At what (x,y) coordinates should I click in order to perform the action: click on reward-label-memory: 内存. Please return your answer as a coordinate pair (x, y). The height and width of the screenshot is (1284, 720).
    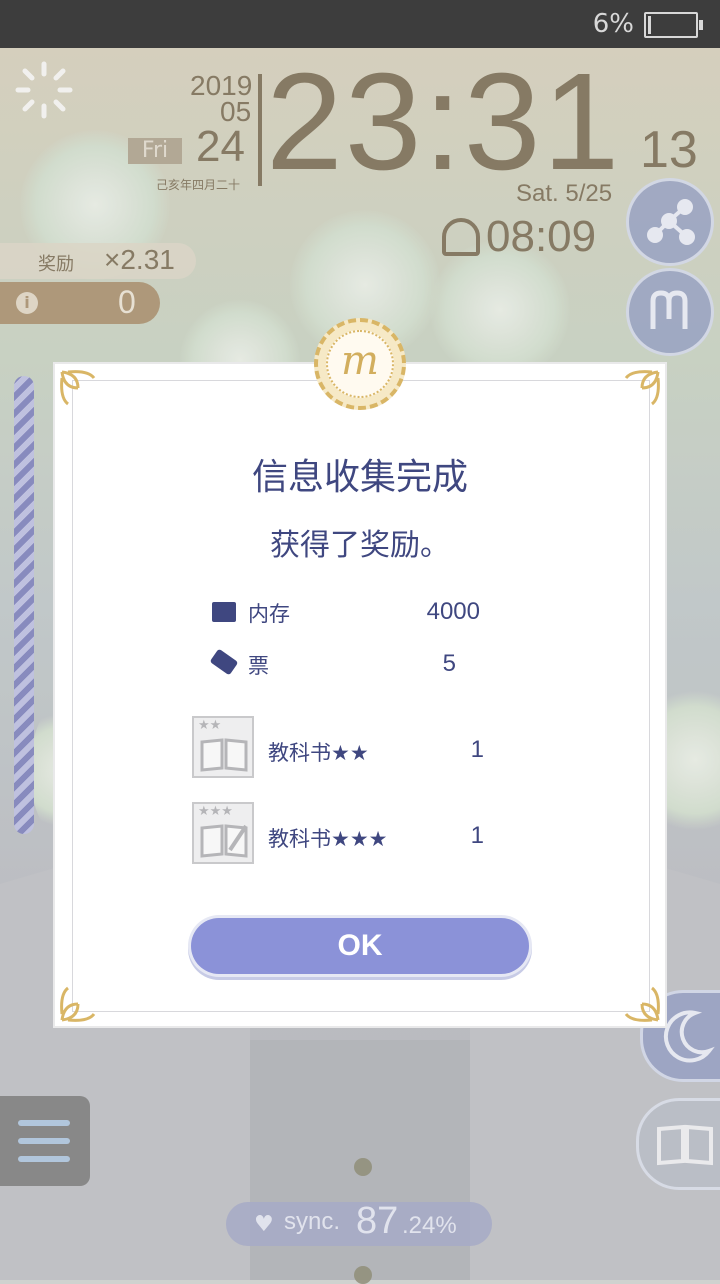
    Looking at the image, I should click on (269, 614).